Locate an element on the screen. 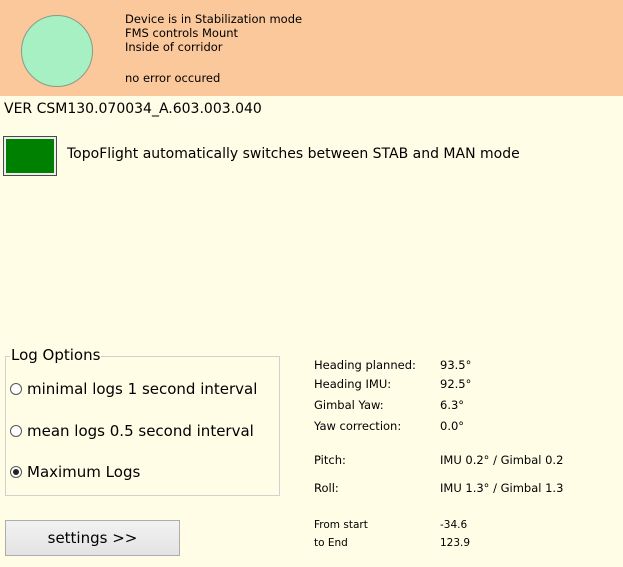 The width and height of the screenshot is (623, 567). gimbal-yaw-value: 6.3° is located at coordinates (452, 405).